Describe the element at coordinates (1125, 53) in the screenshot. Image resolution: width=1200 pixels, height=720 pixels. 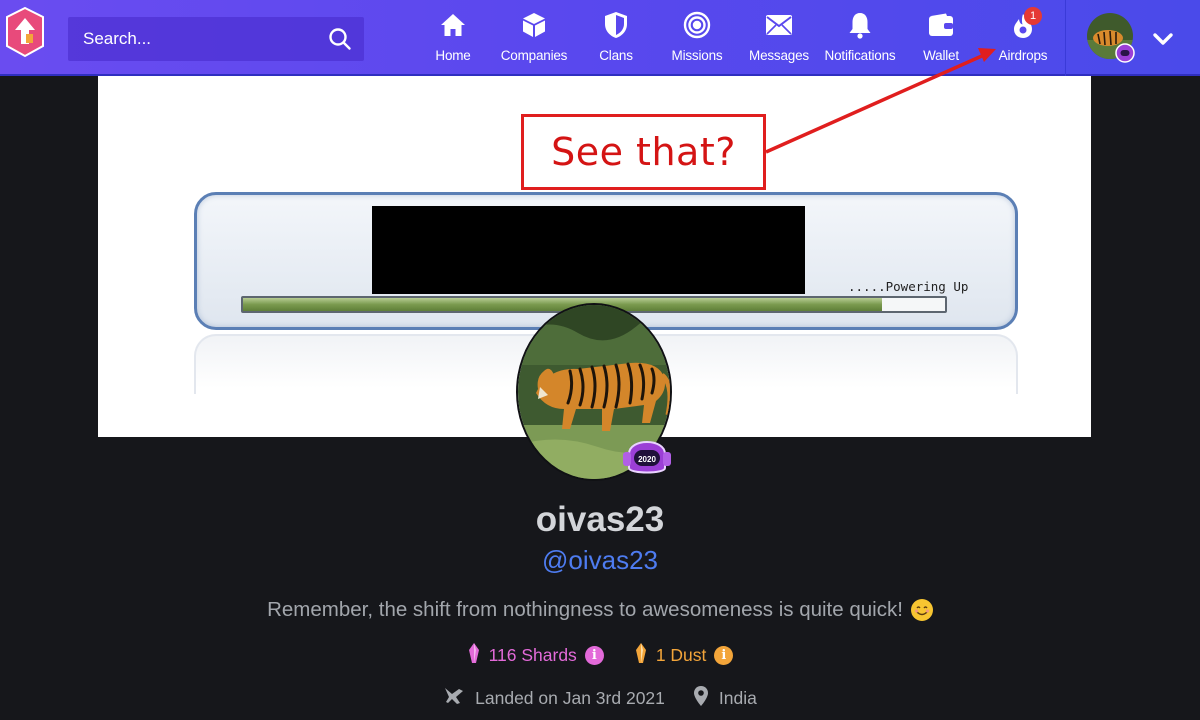
I see `avatar-helmet-badge-icon` at that location.